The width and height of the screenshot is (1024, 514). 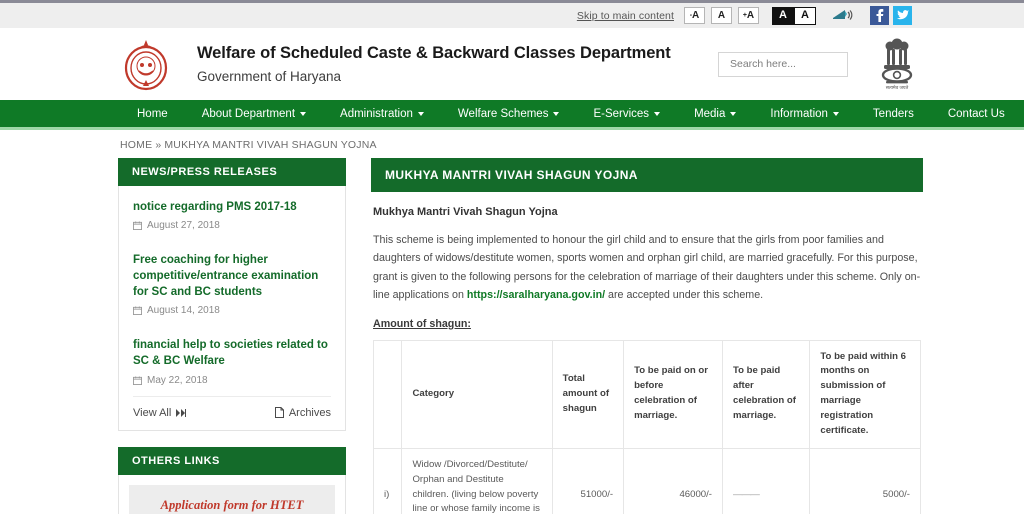 I want to click on archives-link: Archives, so click(x=302, y=412).